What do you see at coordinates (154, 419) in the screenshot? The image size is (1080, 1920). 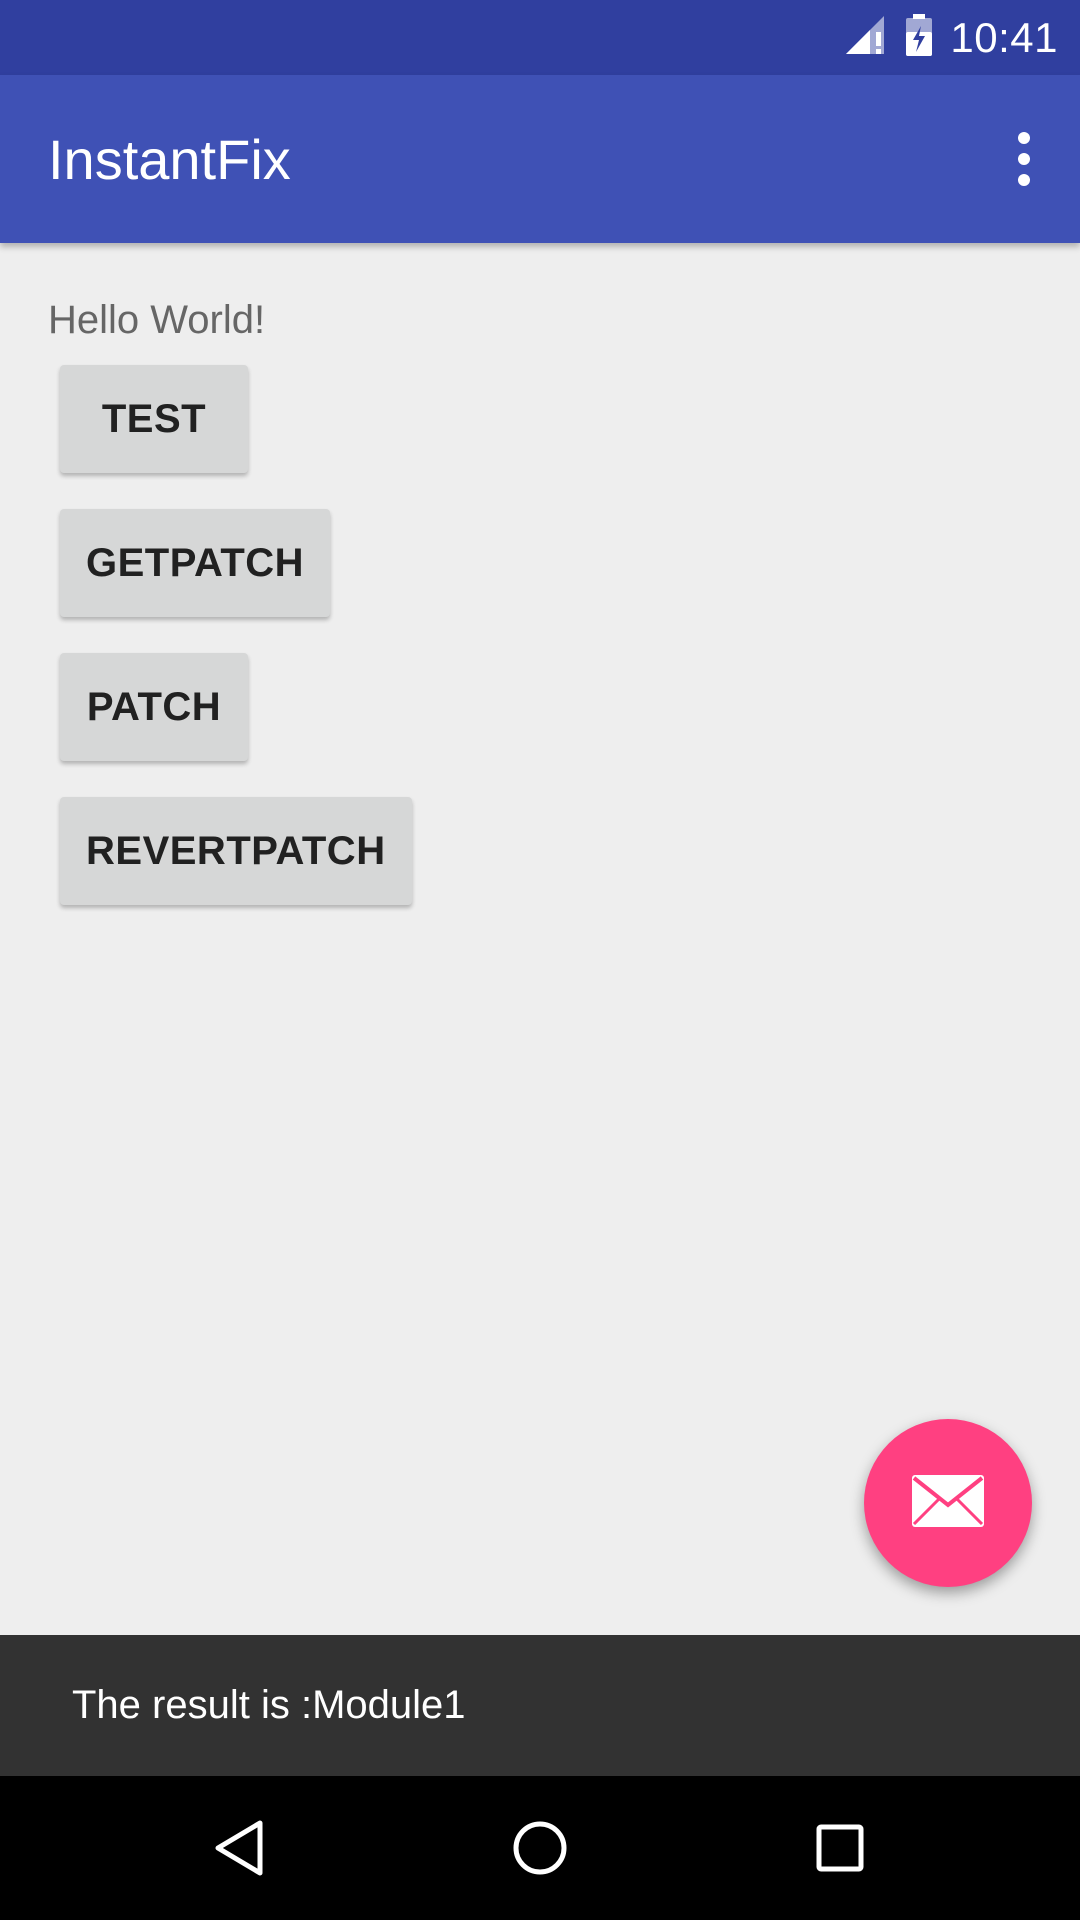 I see `test-button: TEST` at bounding box center [154, 419].